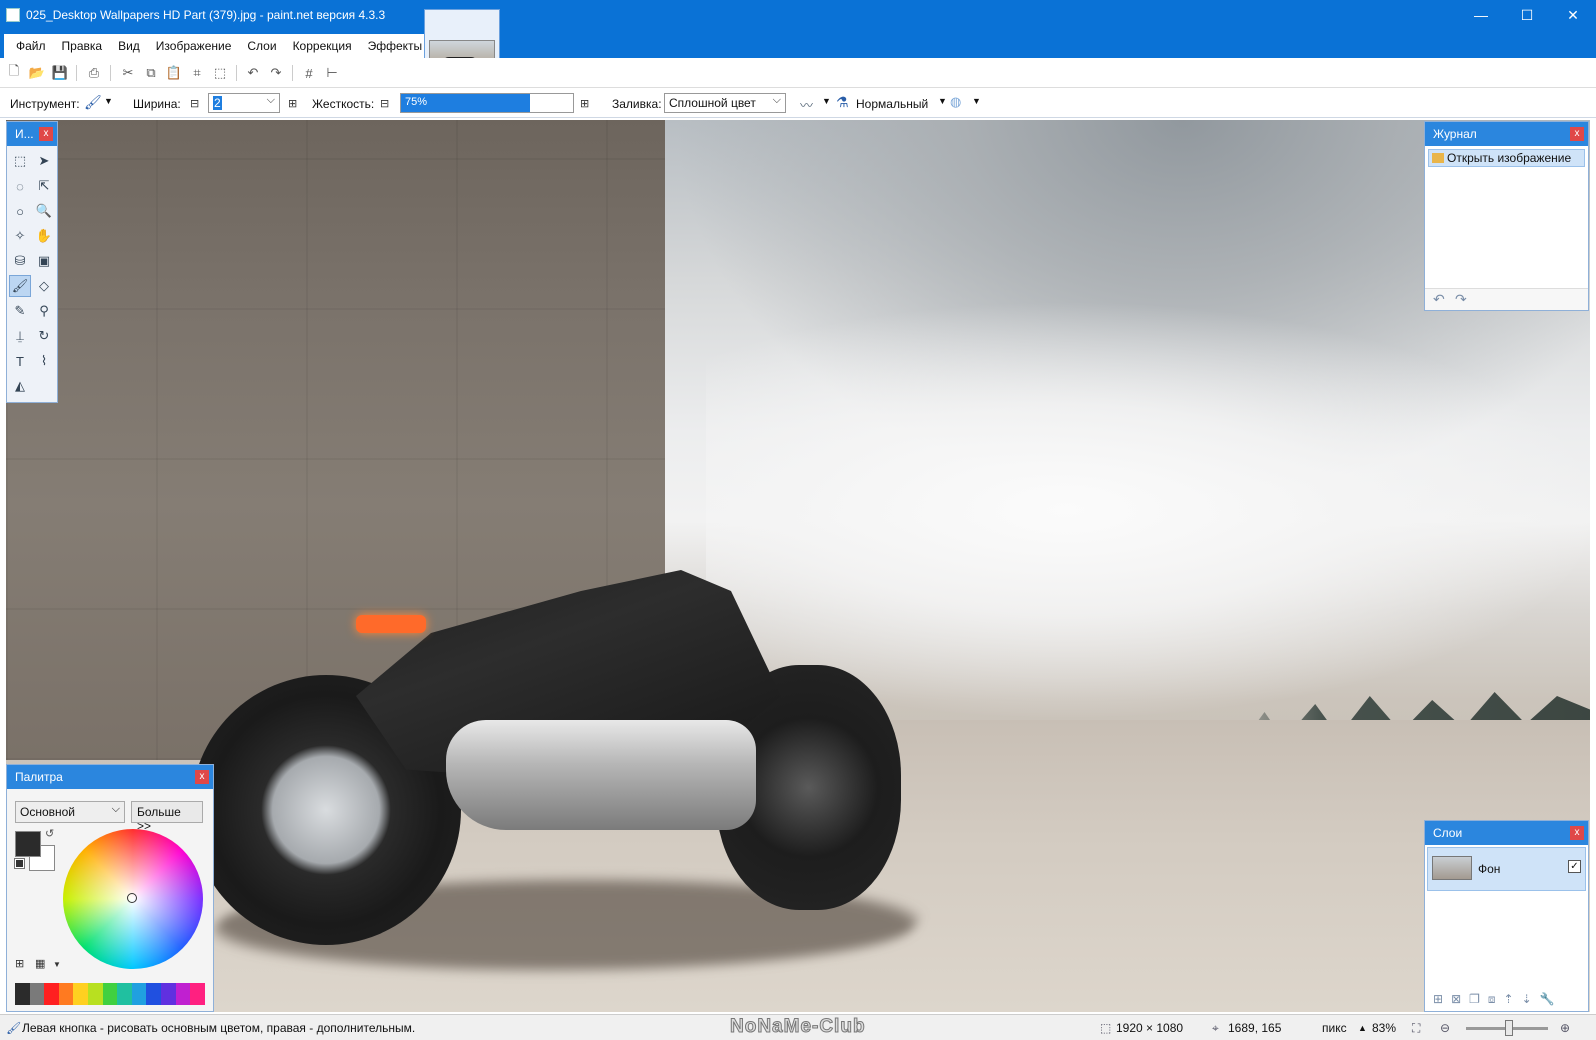 The height and width of the screenshot is (1040, 1596). I want to click on grid-icon: #, so click(309, 73).